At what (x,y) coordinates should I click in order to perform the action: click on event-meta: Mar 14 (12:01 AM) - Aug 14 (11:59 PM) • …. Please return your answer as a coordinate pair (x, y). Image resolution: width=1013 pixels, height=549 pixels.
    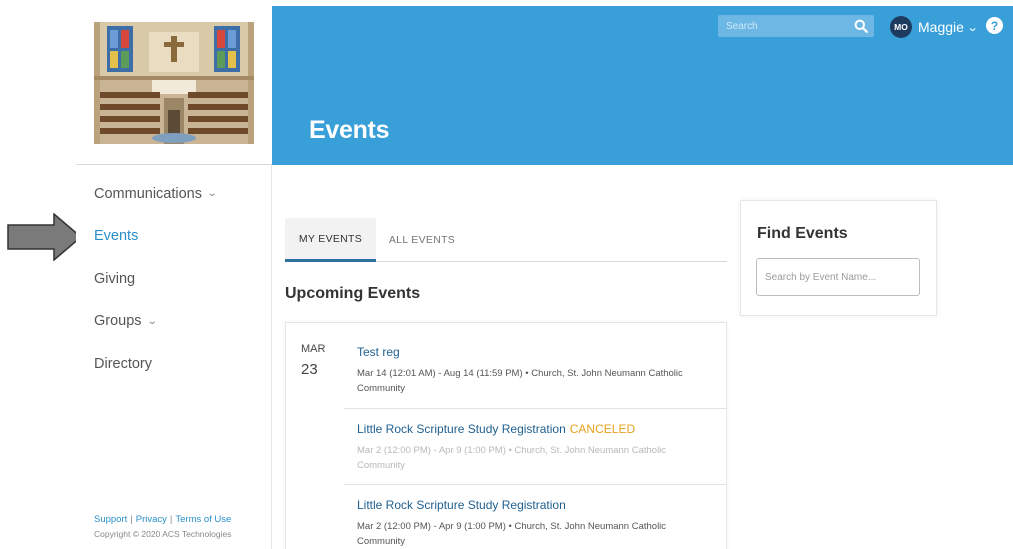
    Looking at the image, I should click on (520, 381).